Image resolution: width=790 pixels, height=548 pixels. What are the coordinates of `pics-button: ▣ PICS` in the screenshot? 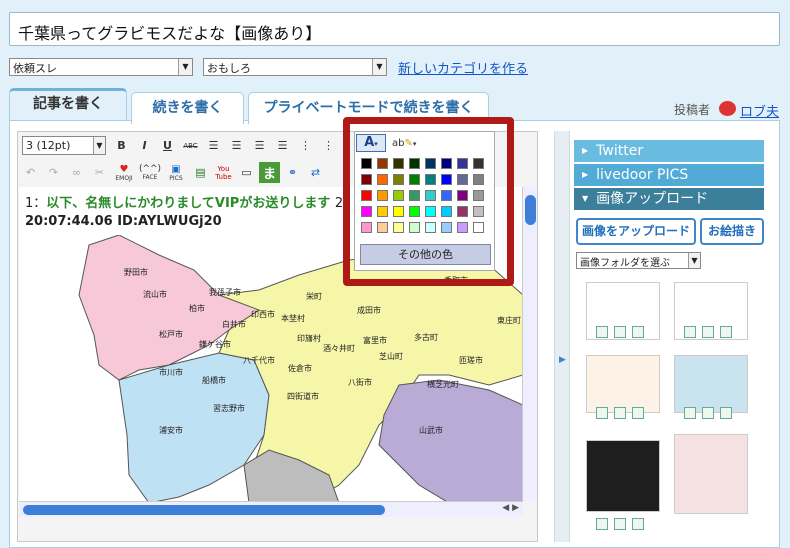 It's located at (176, 172).